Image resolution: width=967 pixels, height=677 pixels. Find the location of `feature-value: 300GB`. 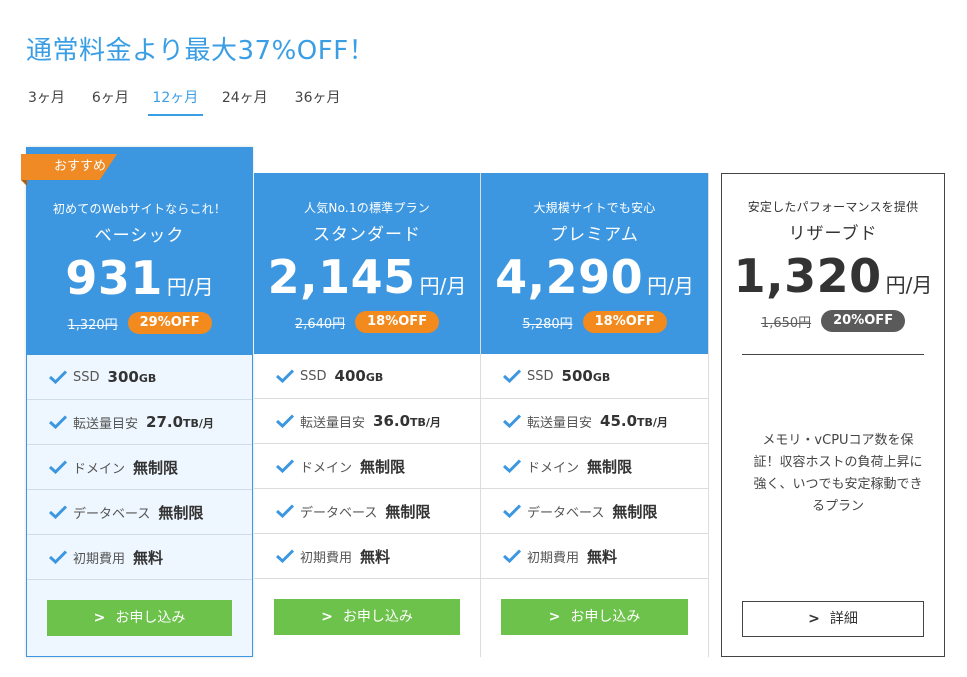

feature-value: 300GB is located at coordinates (132, 377).